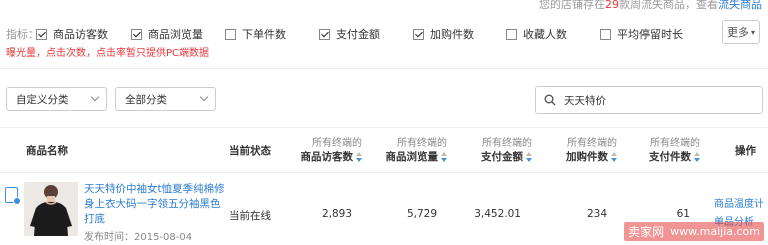  I want to click on metric-label: 下单件数, so click(264, 34).